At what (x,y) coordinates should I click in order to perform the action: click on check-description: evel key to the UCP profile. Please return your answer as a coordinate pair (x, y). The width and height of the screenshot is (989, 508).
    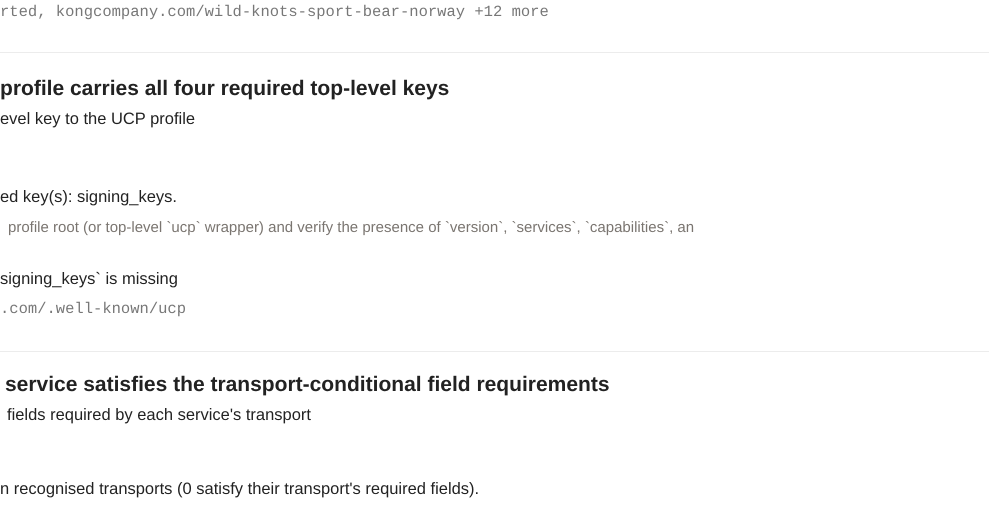
    Looking at the image, I should click on (98, 119).